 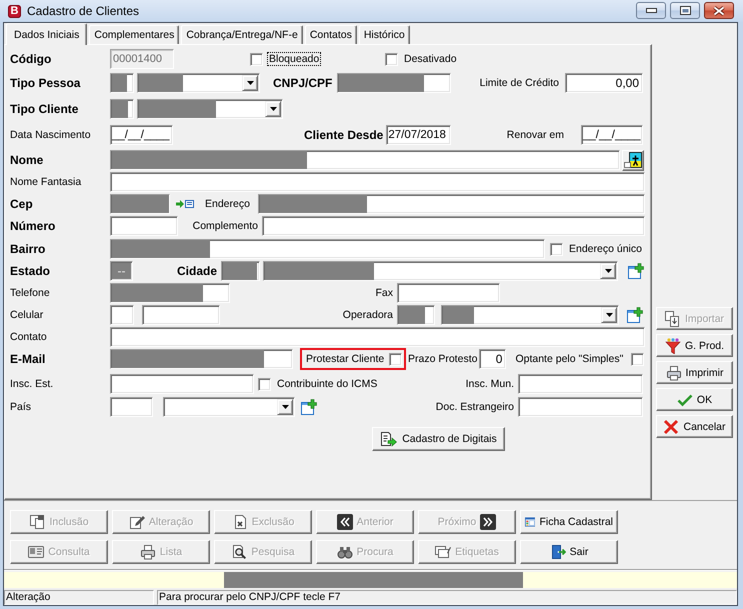 I want to click on tab: Cobrança/Entrega/NF-e, so click(x=242, y=34).